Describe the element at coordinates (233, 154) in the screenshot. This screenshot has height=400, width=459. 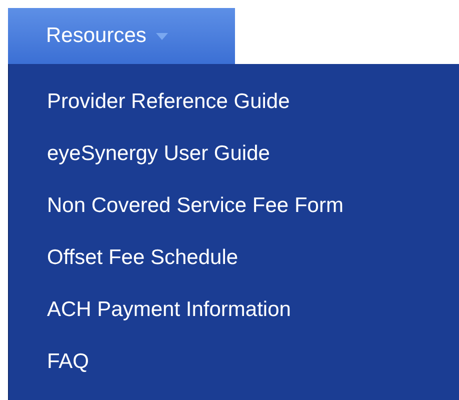
I see `menu-item: eyeSynergy User Guide` at that location.